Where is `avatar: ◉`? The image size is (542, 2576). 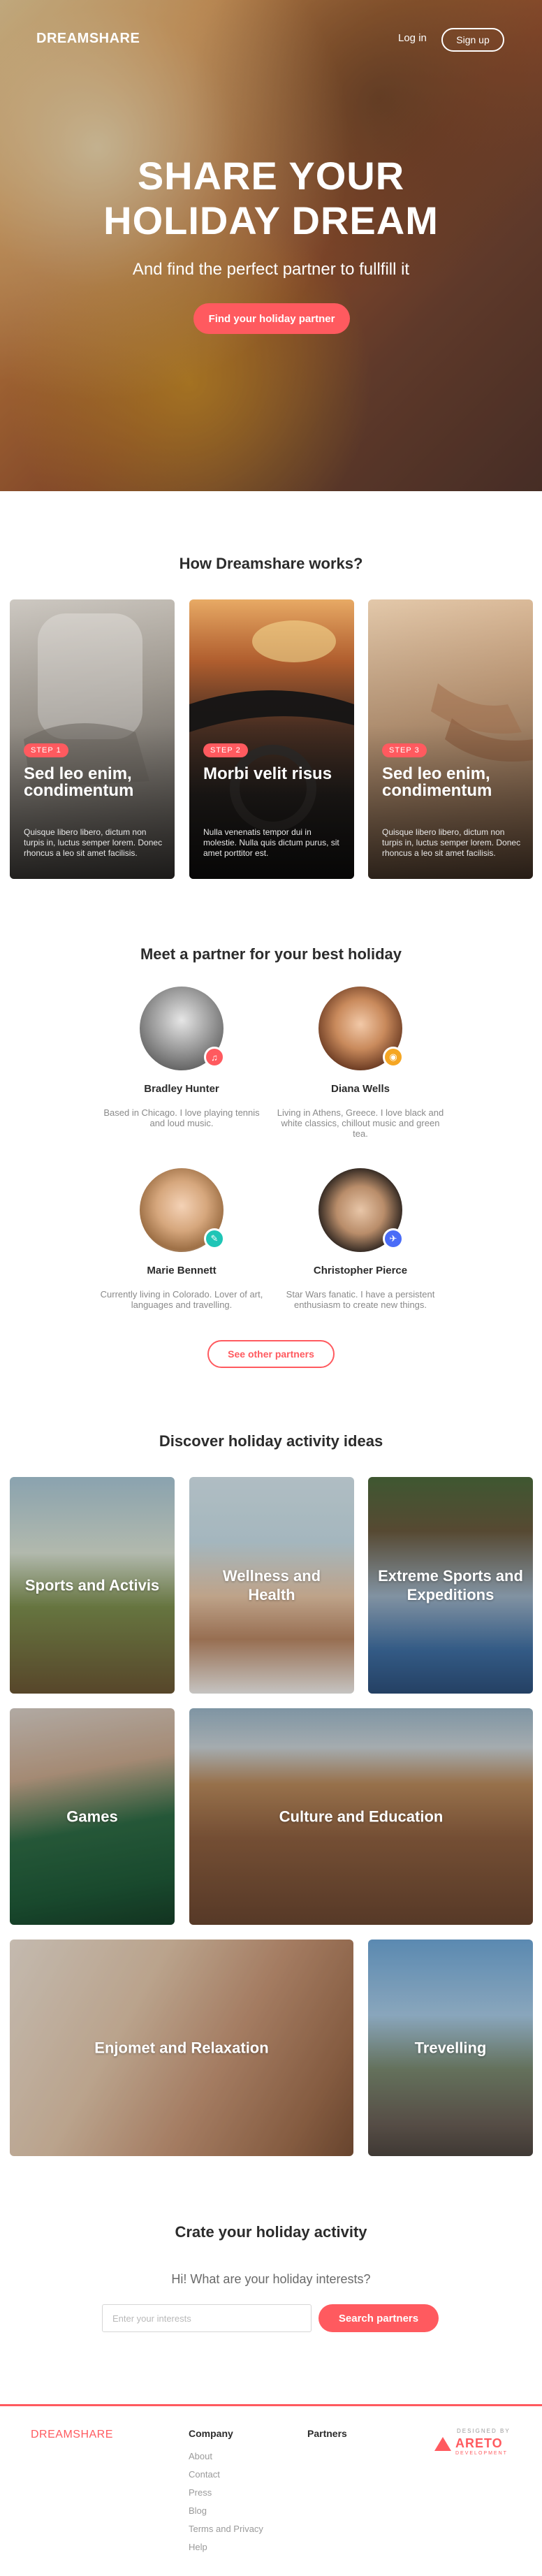
avatar: ◉ is located at coordinates (361, 1028).